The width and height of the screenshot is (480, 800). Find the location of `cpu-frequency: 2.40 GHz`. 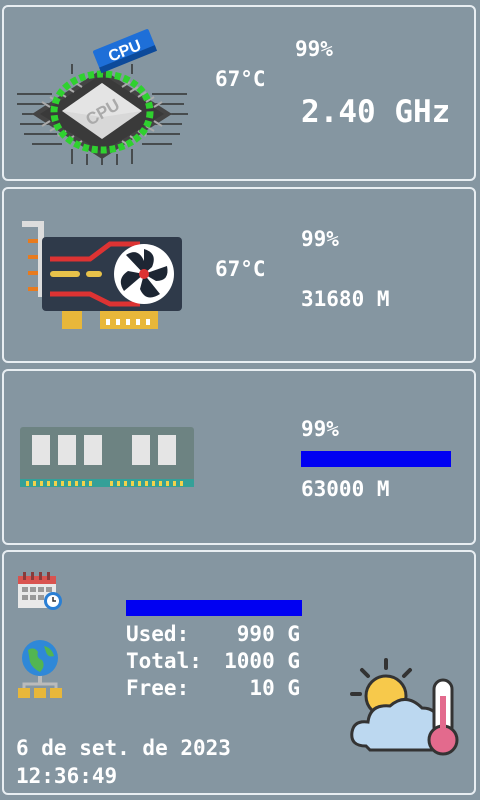

cpu-frequency: 2.40 GHz is located at coordinates (376, 112).